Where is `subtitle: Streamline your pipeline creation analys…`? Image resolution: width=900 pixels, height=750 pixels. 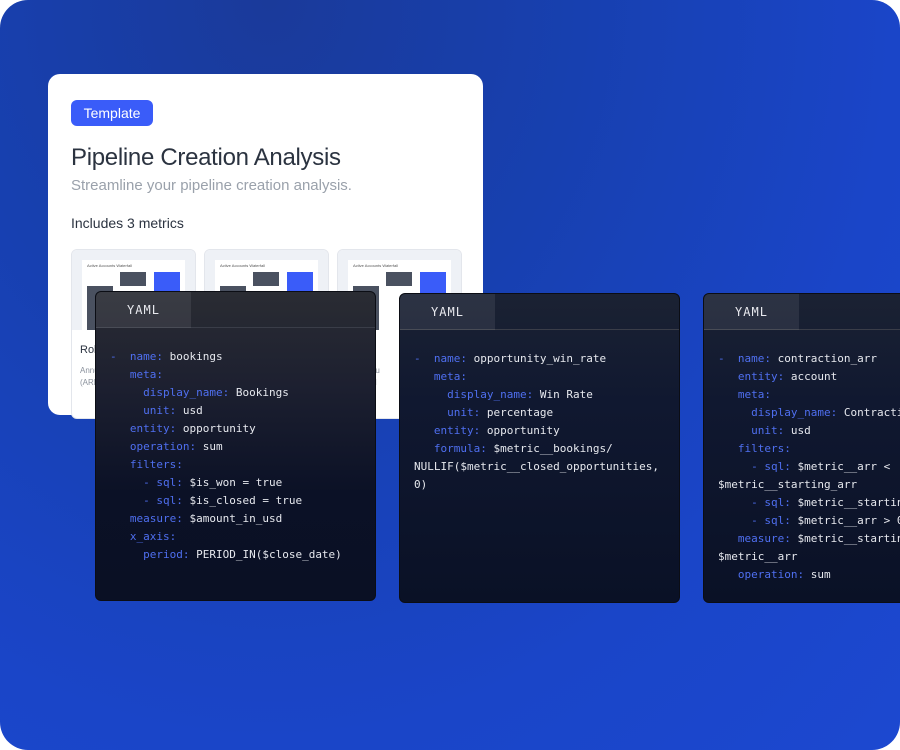 subtitle: Streamline your pipeline creation analys… is located at coordinates (211, 185).